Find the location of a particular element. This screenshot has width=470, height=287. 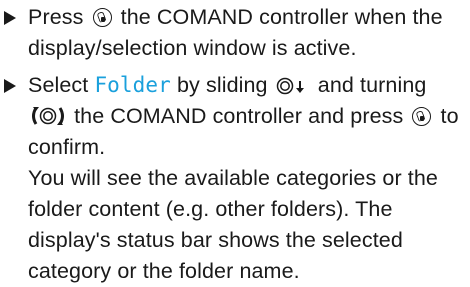

step-1-text-a: Press is located at coordinates (56, 17).